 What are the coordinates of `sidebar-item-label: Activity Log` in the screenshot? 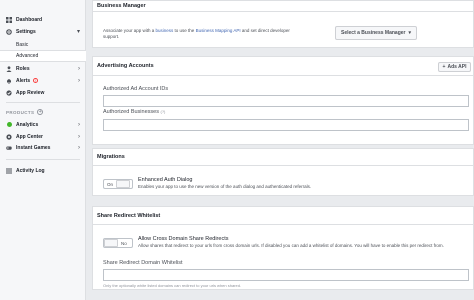 It's located at (30, 170).